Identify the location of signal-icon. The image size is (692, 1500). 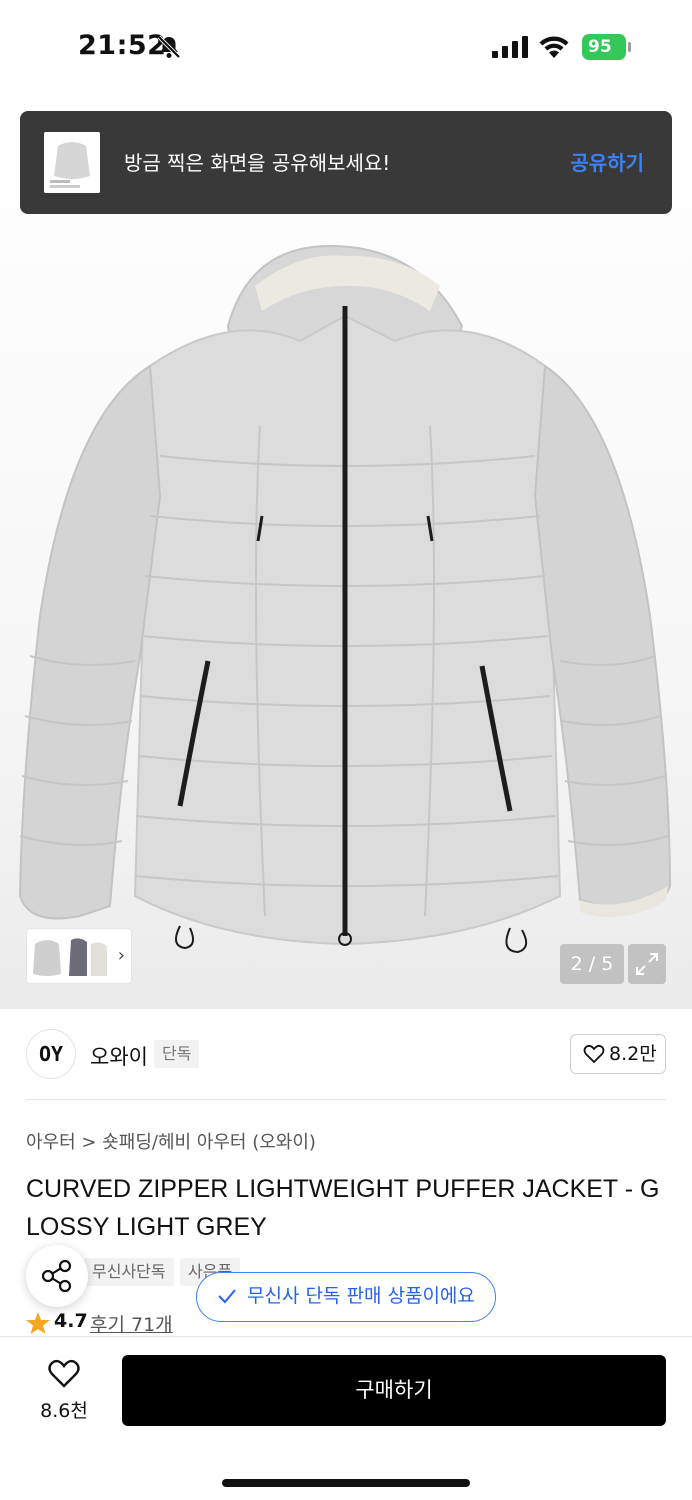
(510, 47).